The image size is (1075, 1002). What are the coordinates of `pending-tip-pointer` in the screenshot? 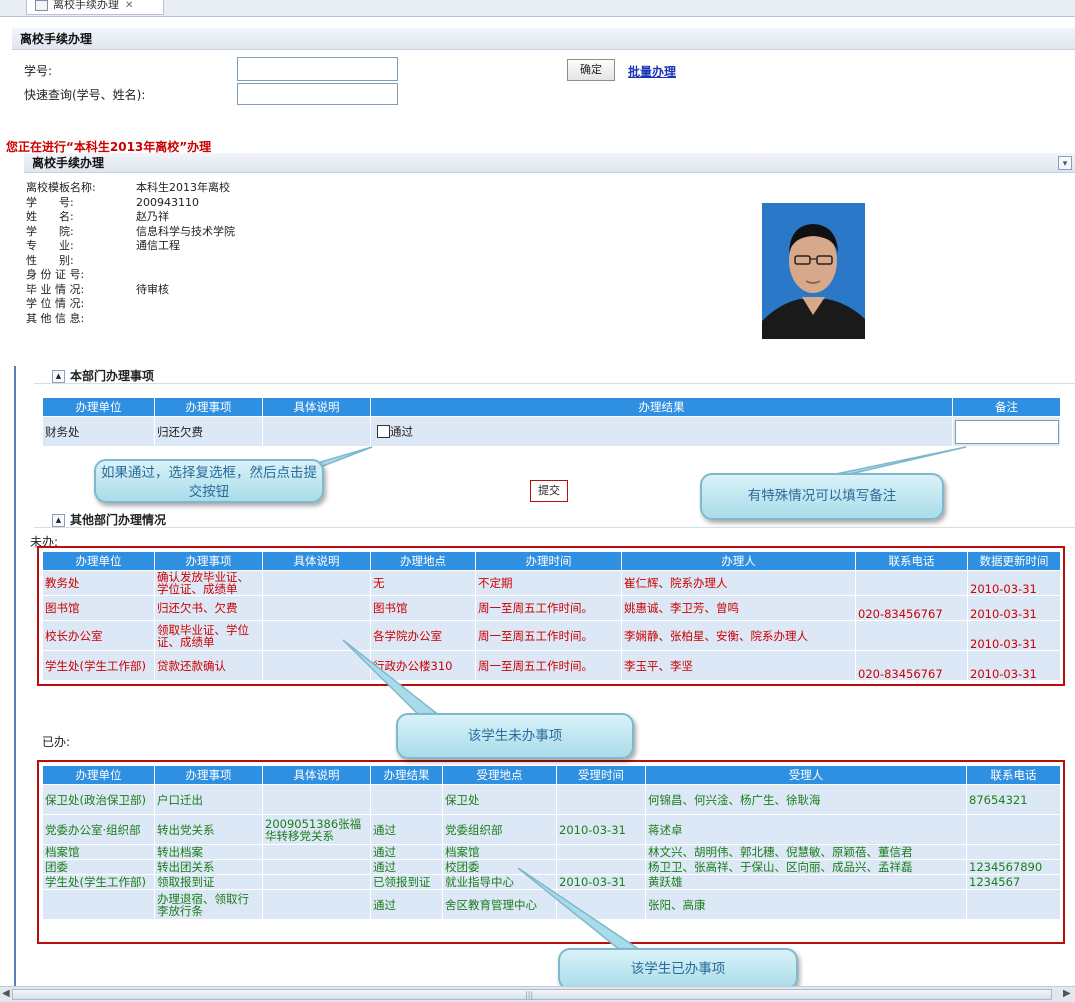 It's located at (392, 678).